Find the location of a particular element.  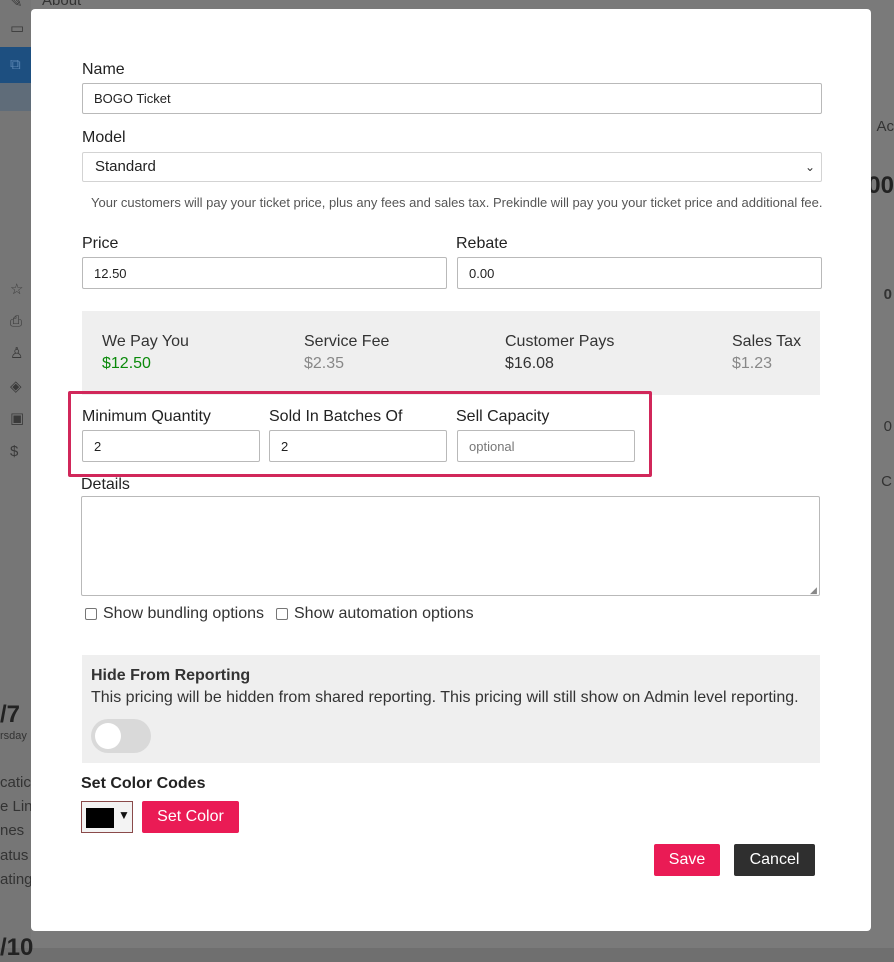

summary-label: Service Fee is located at coordinates (347, 341).